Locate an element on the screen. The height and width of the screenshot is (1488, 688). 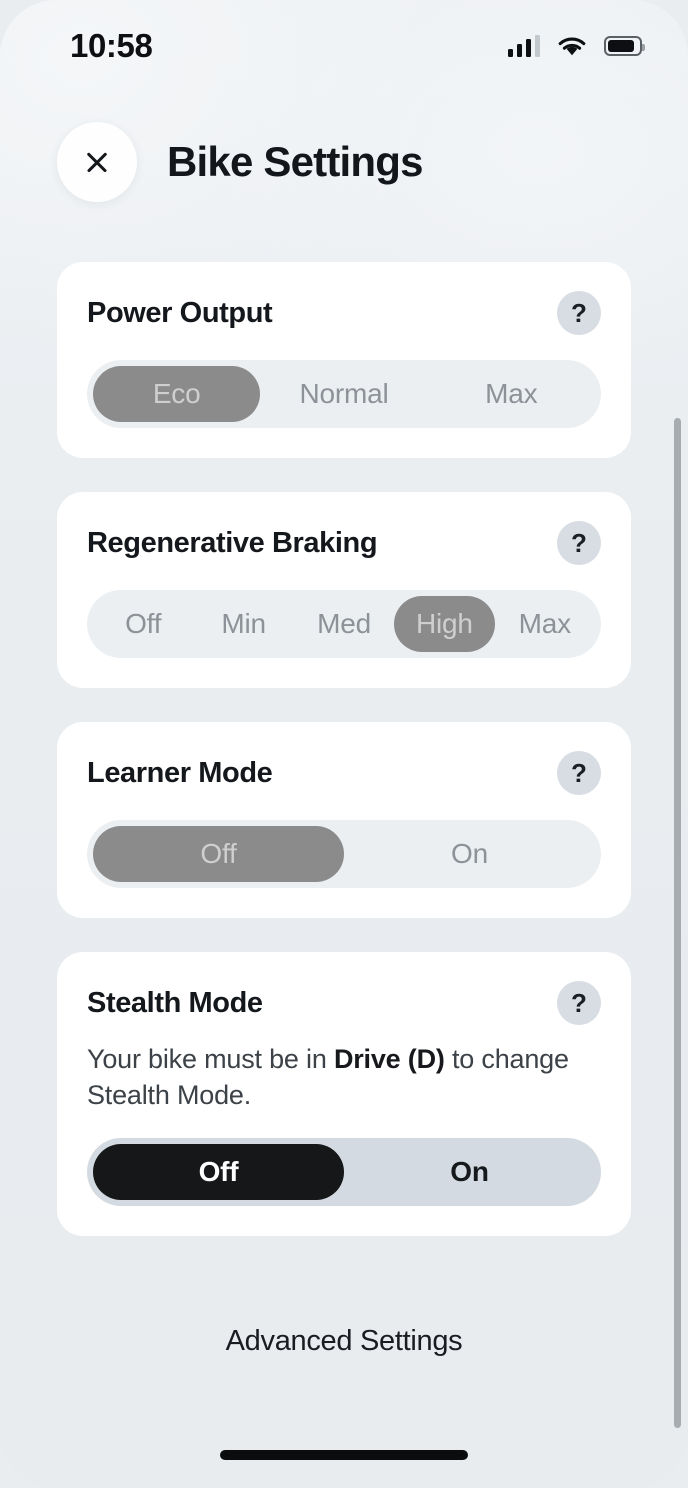
help-icon-power-output: ? is located at coordinates (579, 313).